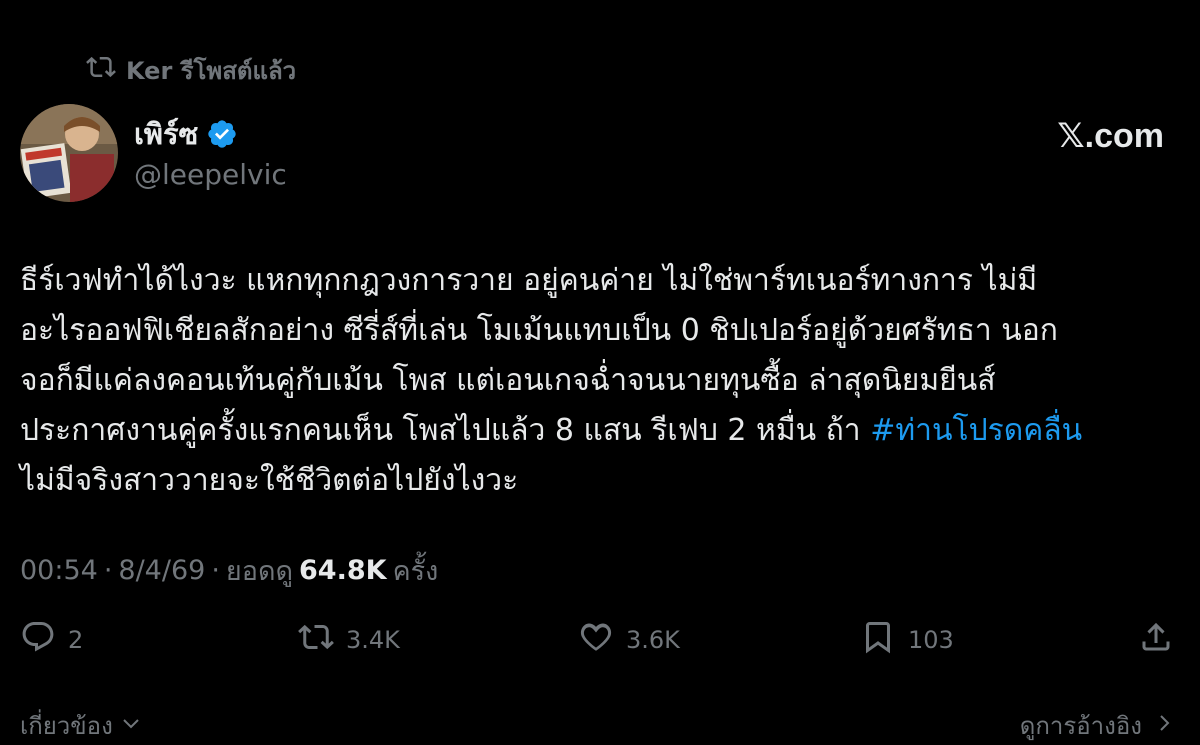 Image resolution: width=1200 pixels, height=745 pixels. What do you see at coordinates (269, 480) in the screenshot?
I see `tweet-line: ไม่มีจริงสาววายจะใช้ชีวิตต่อไปยังไงวะ` at bounding box center [269, 480].